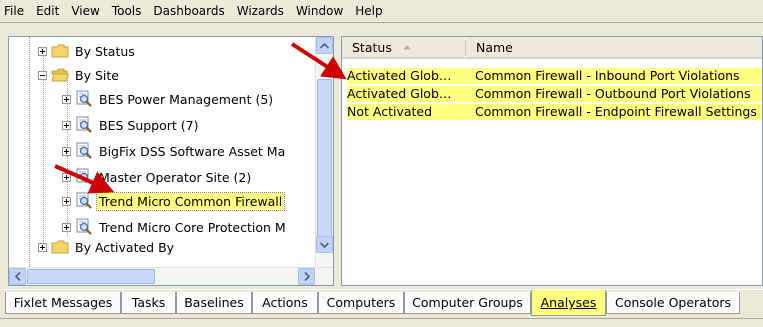 The height and width of the screenshot is (327, 763). I want to click on status-bar-divider, so click(381, 318).